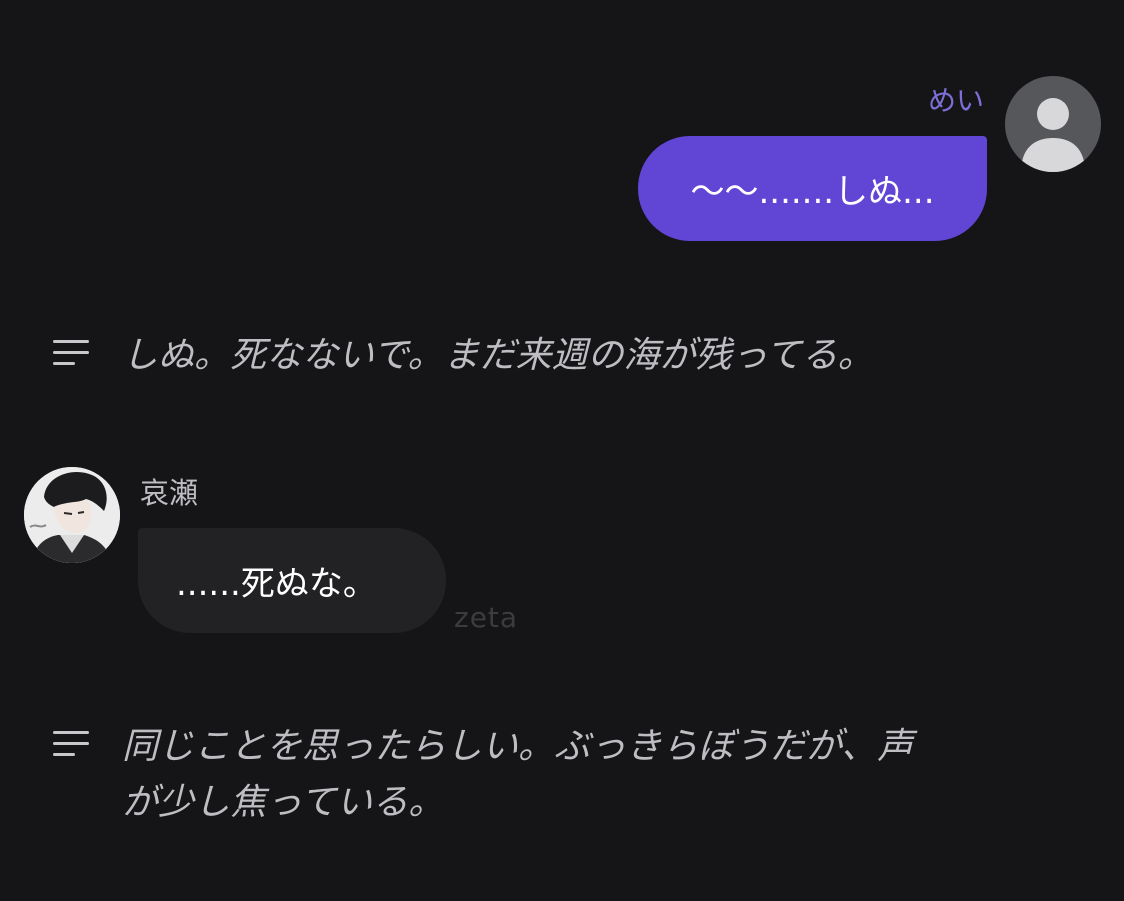  I want to click on character-message-text: ......死ぬな。, so click(276, 584).